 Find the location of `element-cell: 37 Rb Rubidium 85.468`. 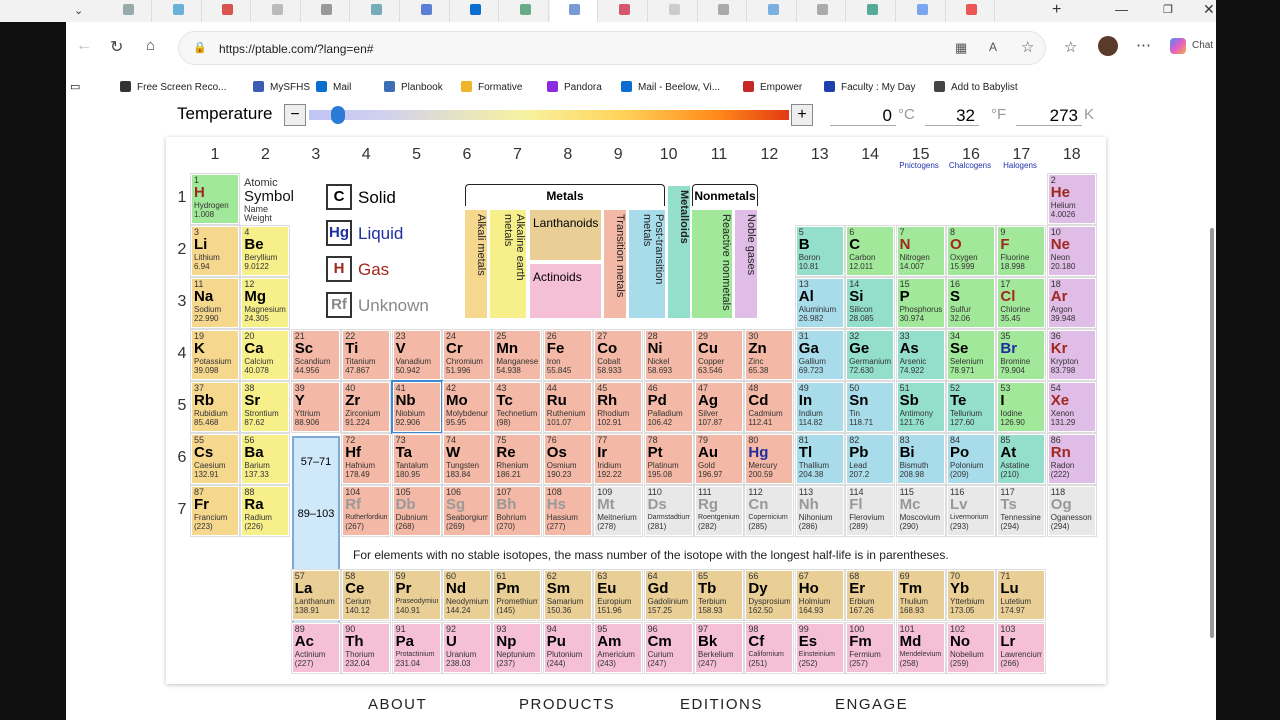

element-cell: 37 Rb Rubidium 85.468 is located at coordinates (215, 407).